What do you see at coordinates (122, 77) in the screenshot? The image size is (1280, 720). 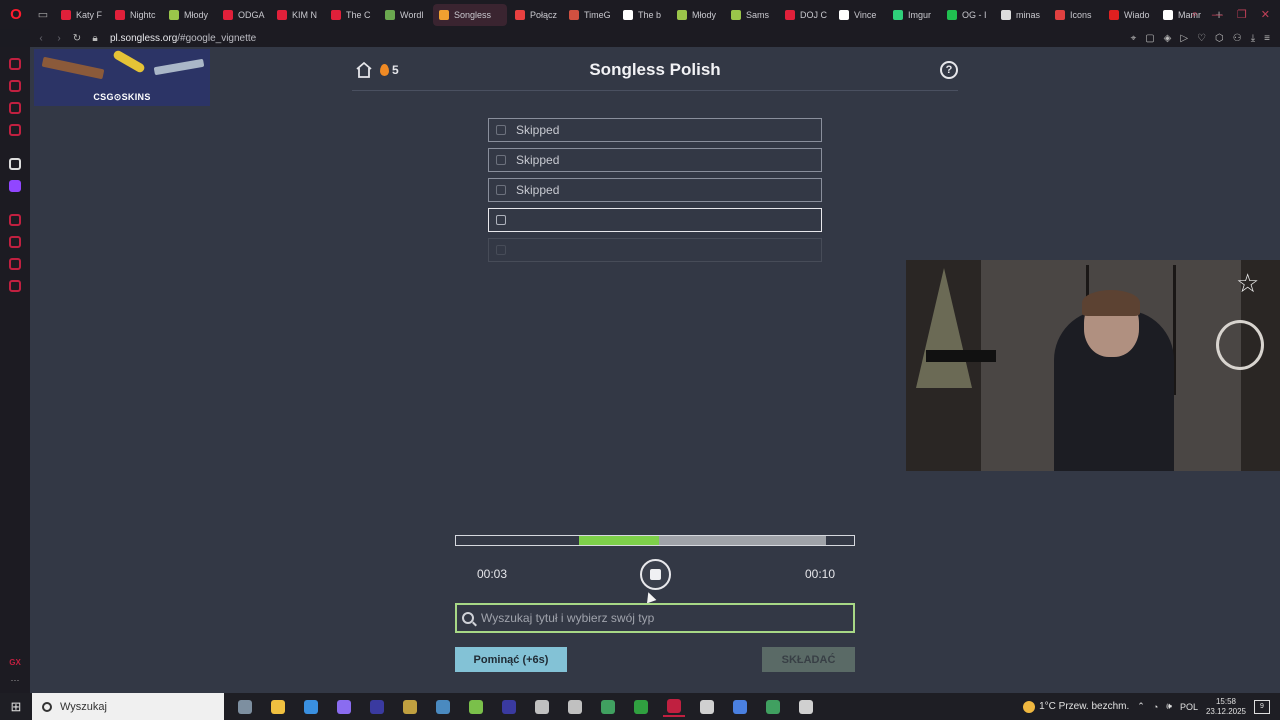 I see `ad-banner: CSG⊙SKINS` at bounding box center [122, 77].